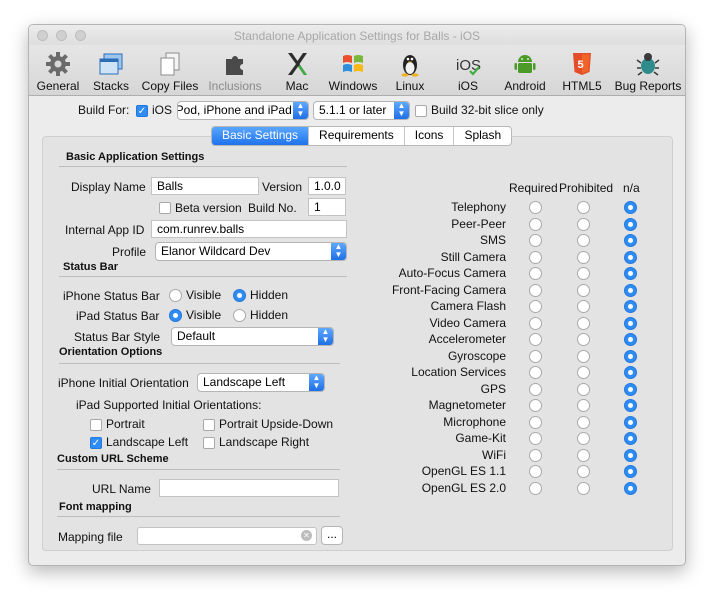 This screenshot has height=592, width=711. Describe the element at coordinates (261, 382) in the screenshot. I see `iphone-initial-orientation-popup: Landscape Left ▲ ▼` at that location.